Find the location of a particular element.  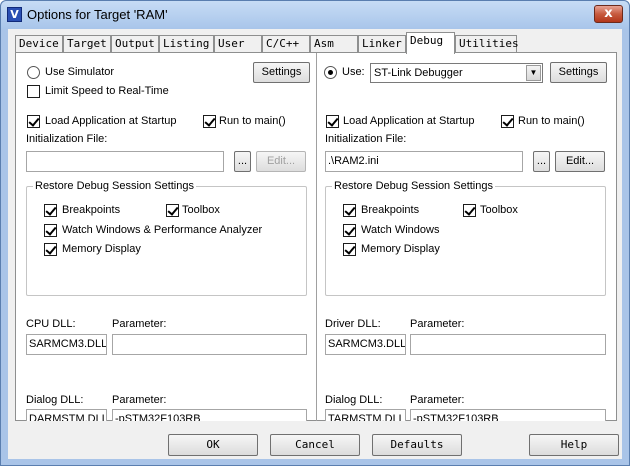

cpu-dll-input: SARMCM3.DLL is located at coordinates (66, 344).